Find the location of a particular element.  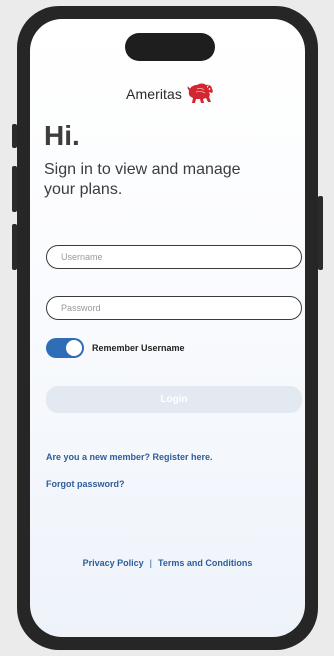

register-link: Are you a new member? Register here. is located at coordinates (129, 457).